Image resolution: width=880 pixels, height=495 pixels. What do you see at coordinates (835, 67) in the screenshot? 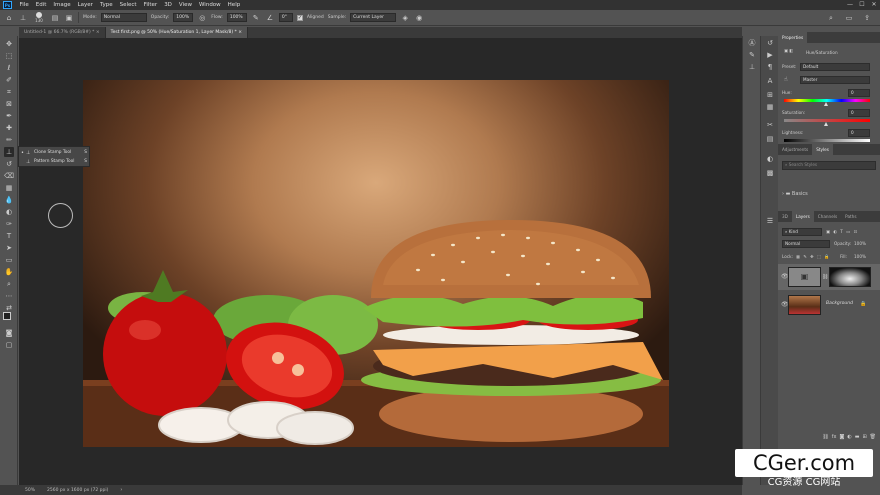
I see `preset-select: Default` at bounding box center [835, 67].